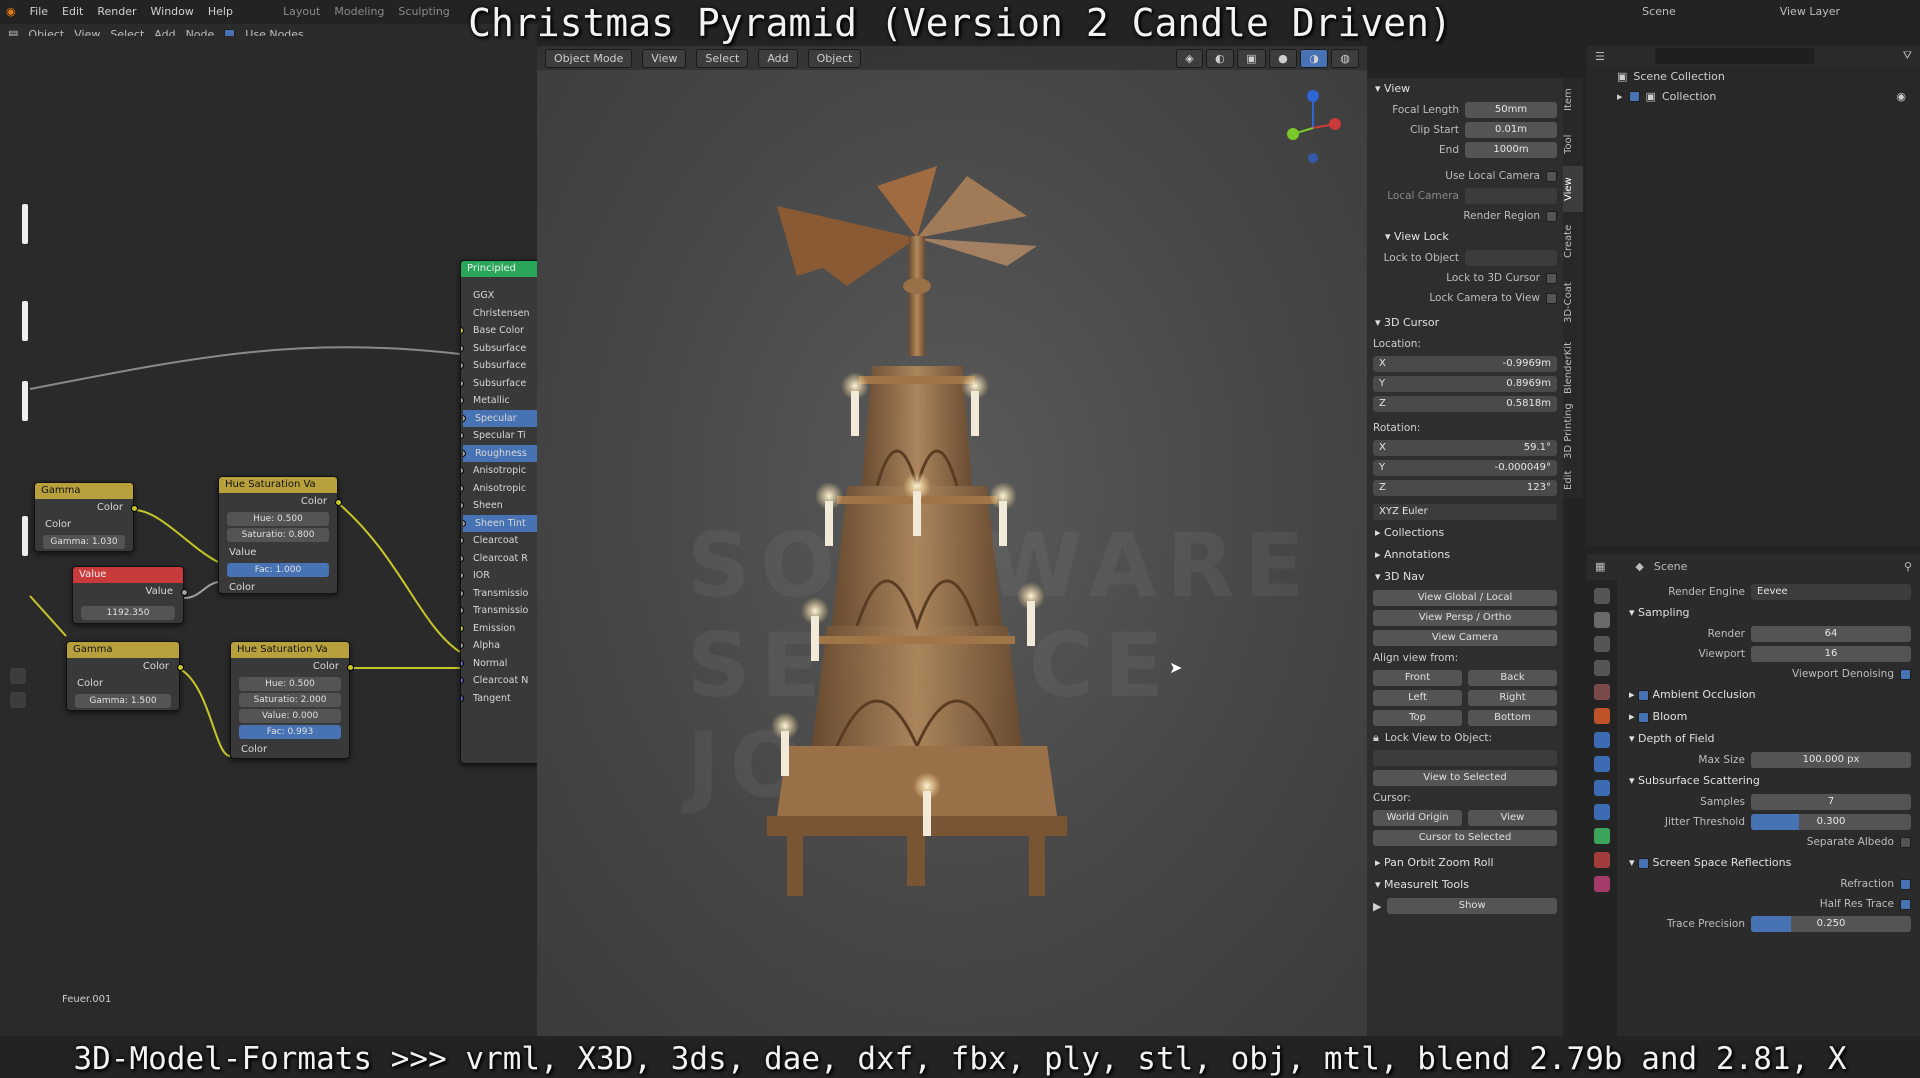 The height and width of the screenshot is (1078, 1920). What do you see at coordinates (1551, 298) in the screenshot?
I see `lock-camera-checkbox` at bounding box center [1551, 298].